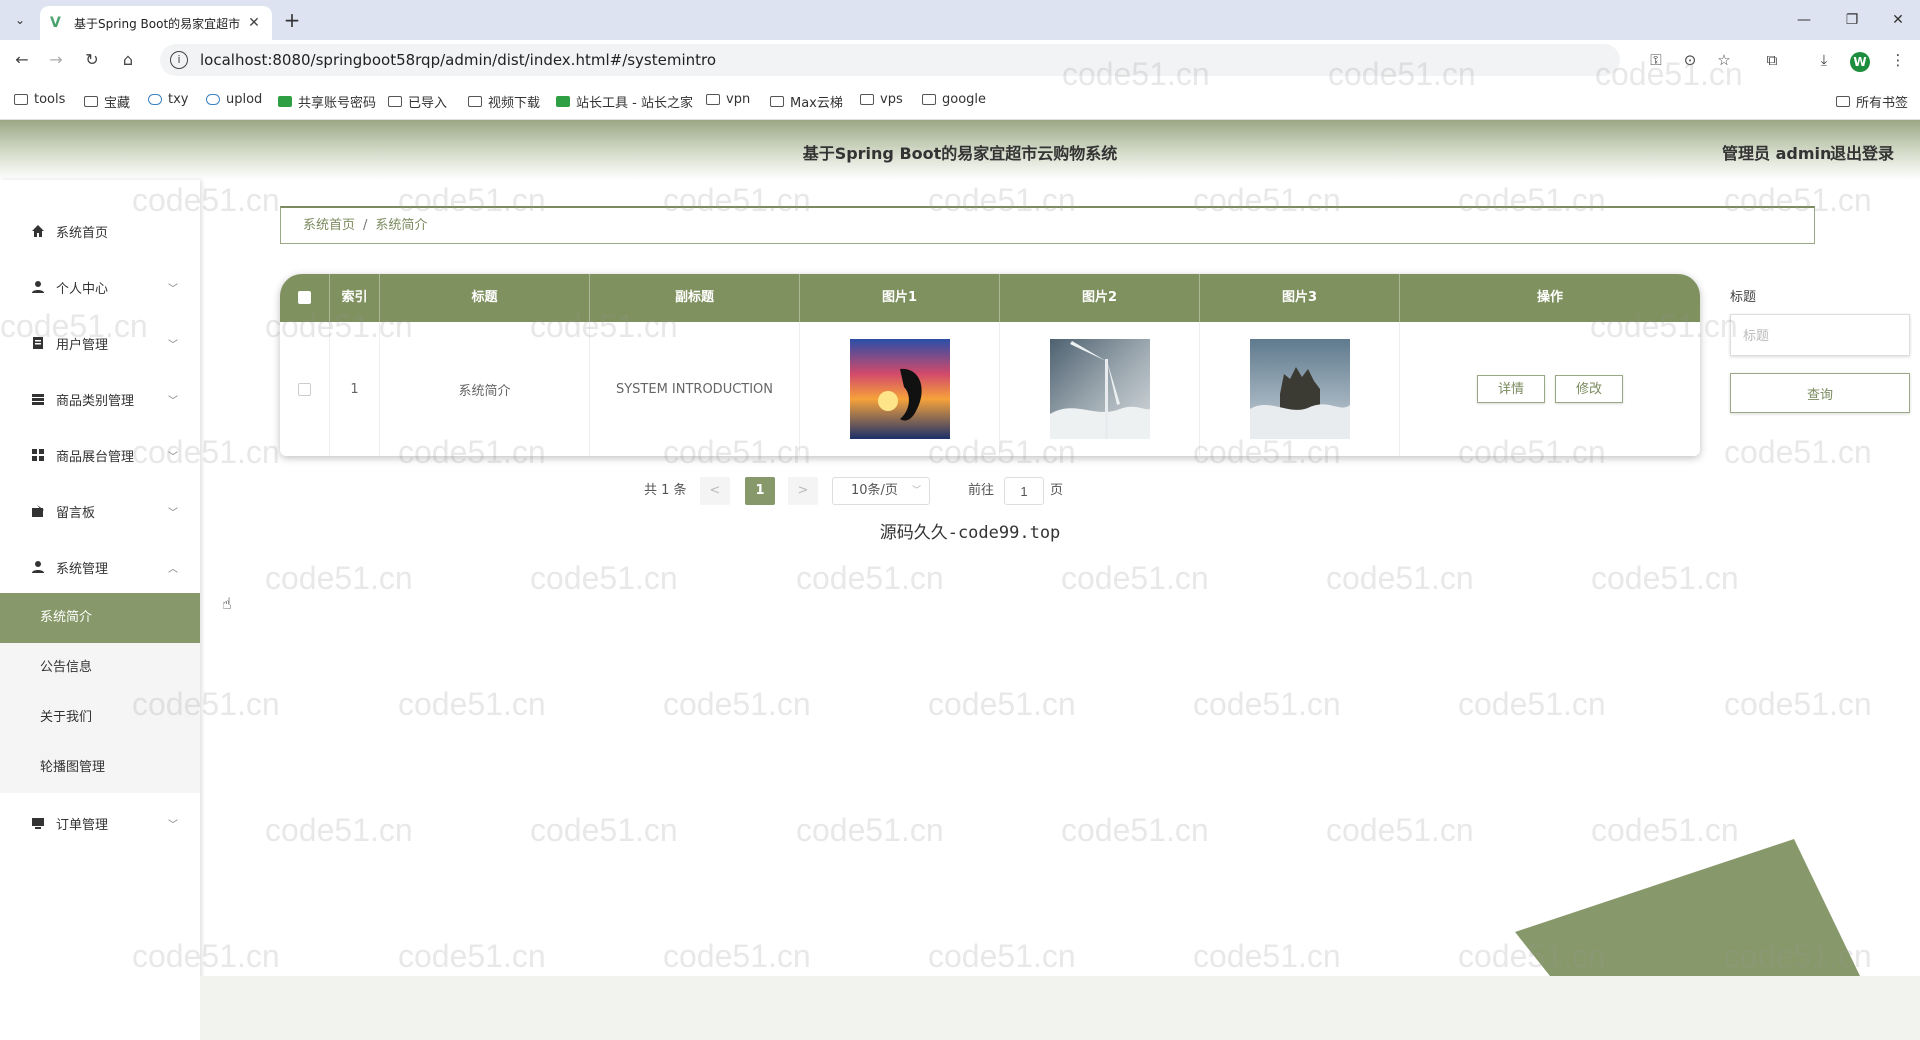  What do you see at coordinates (1862, 152) in the screenshot?
I see `logout-link: 退出登录` at bounding box center [1862, 152].